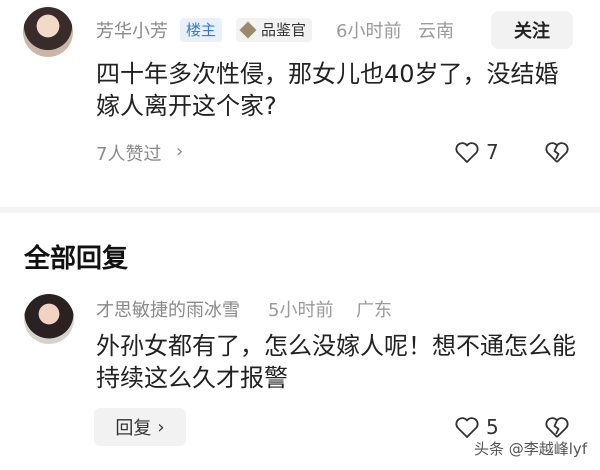 The image size is (600, 470). What do you see at coordinates (531, 449) in the screenshot?
I see `watermark: 头条 @李越峰lyf` at bounding box center [531, 449].